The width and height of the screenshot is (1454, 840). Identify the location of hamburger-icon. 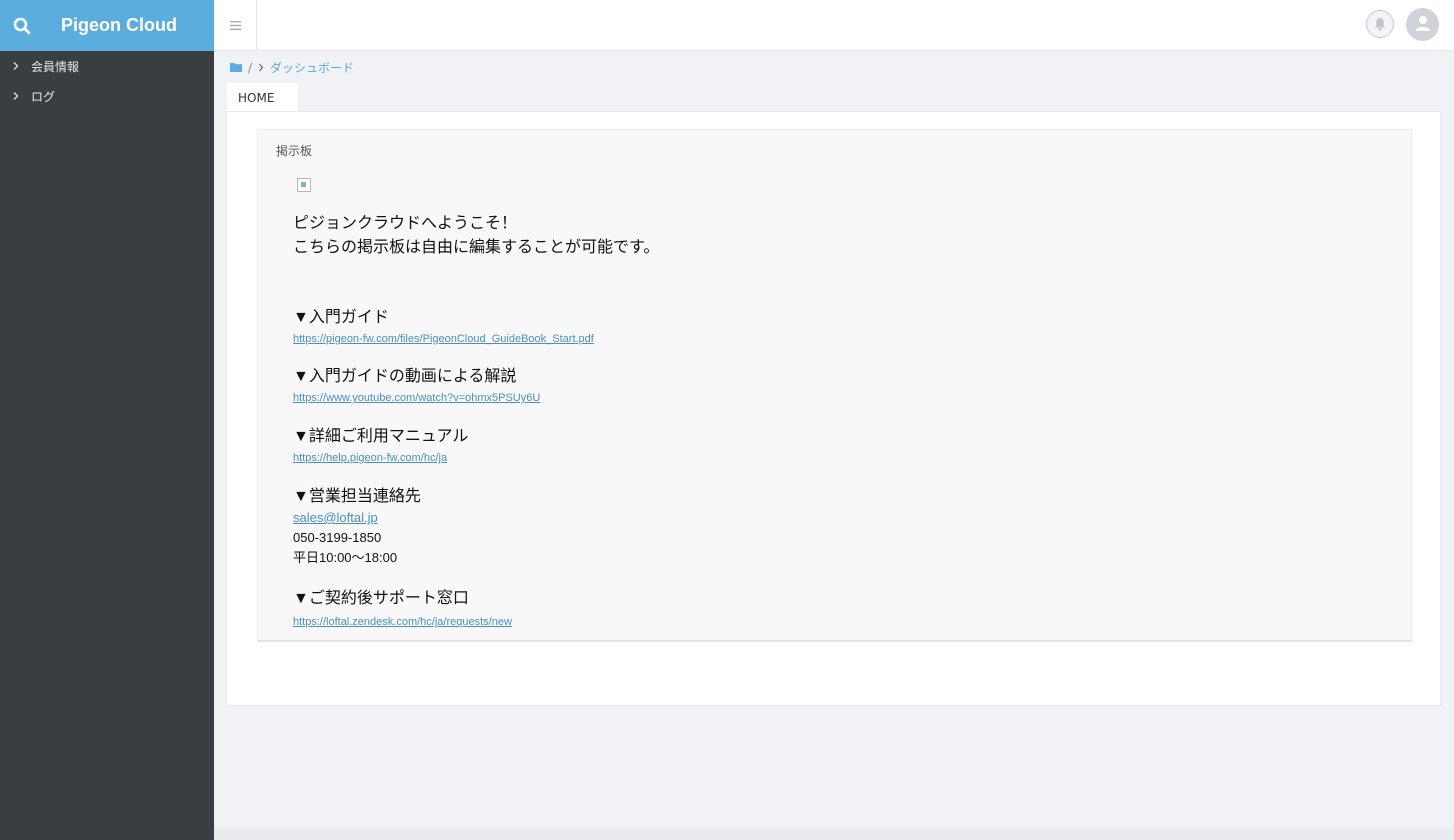
(235, 25).